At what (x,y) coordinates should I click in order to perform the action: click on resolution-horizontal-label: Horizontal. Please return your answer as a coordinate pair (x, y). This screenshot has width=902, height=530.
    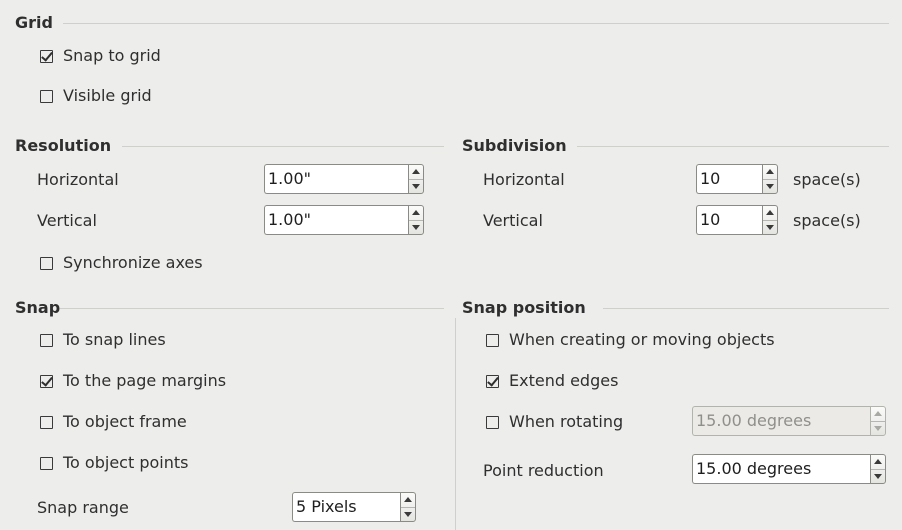
    Looking at the image, I should click on (78, 179).